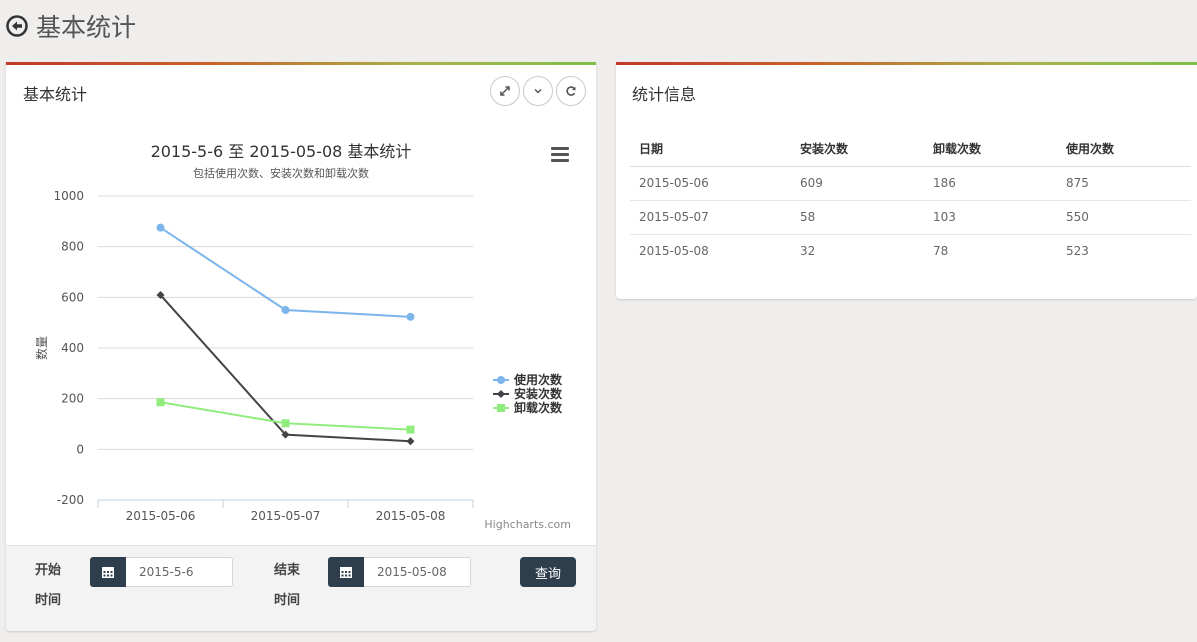 The height and width of the screenshot is (642, 1197). What do you see at coordinates (710, 149) in the screenshot?
I see `column-header: 日期` at bounding box center [710, 149].